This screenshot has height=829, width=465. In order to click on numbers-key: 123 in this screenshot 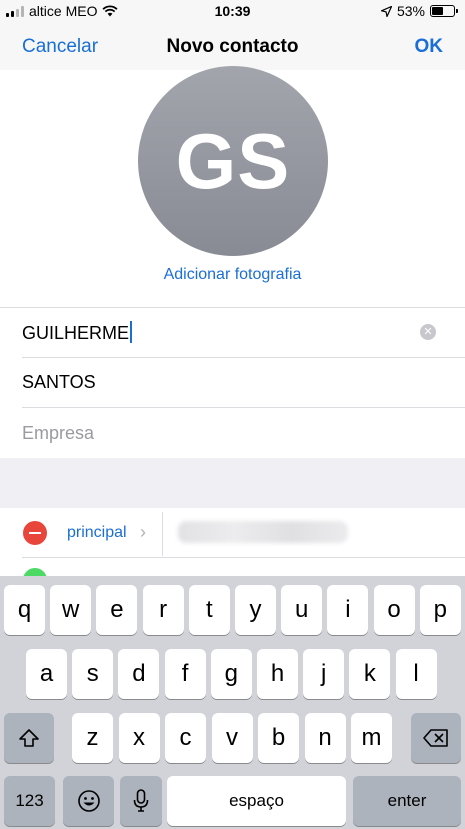, I will do `click(29, 801)`.